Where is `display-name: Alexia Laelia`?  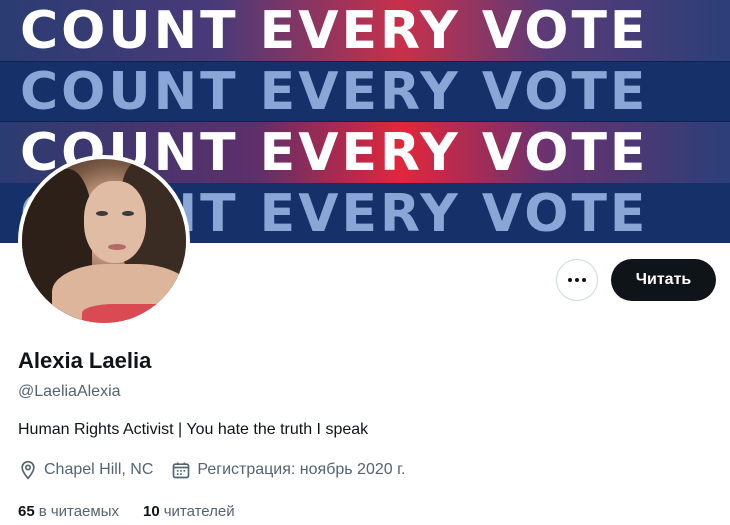
display-name: Alexia Laelia is located at coordinates (85, 360).